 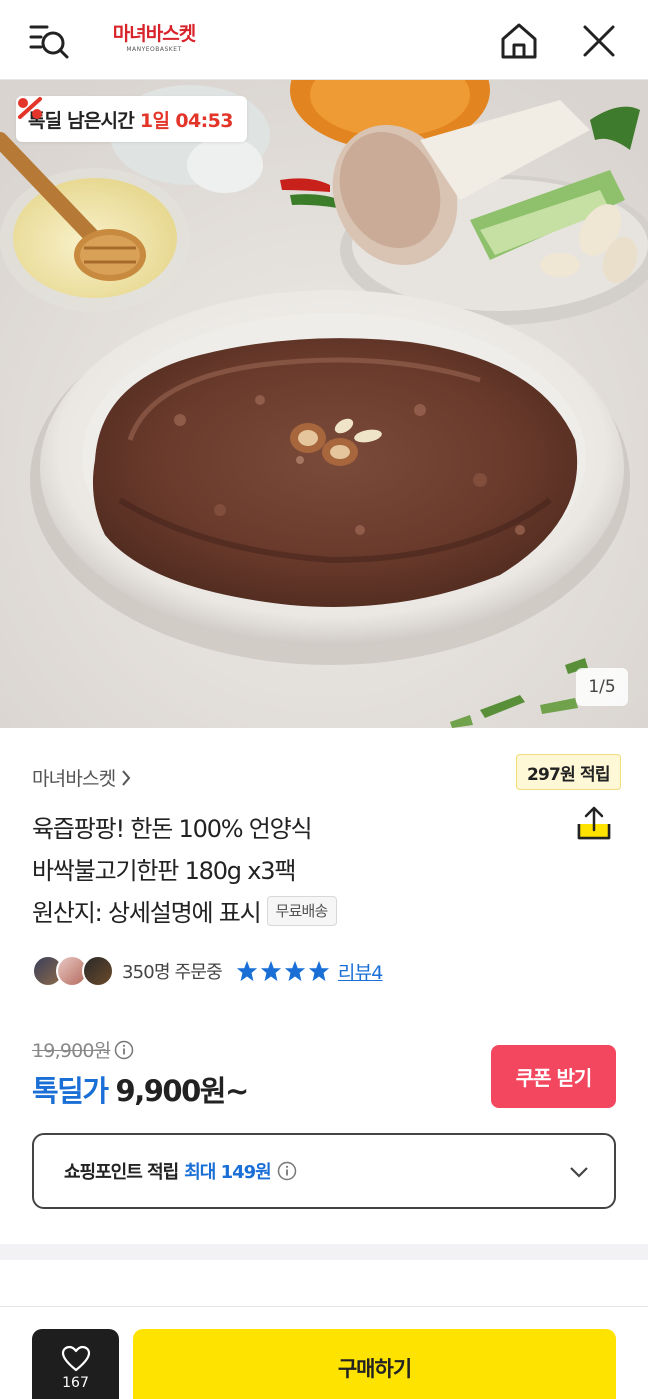 I want to click on brand-logo: 마녀바스켓 MANYEOBASKET, so click(x=154, y=39).